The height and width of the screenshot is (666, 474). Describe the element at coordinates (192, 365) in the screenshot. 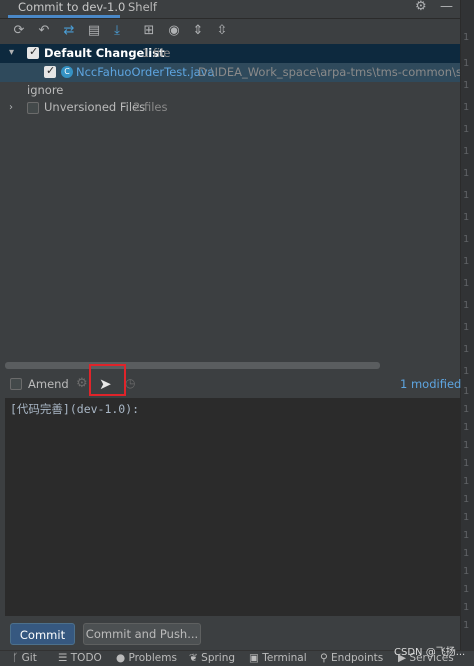

I see `horizontal-scrollbar` at that location.